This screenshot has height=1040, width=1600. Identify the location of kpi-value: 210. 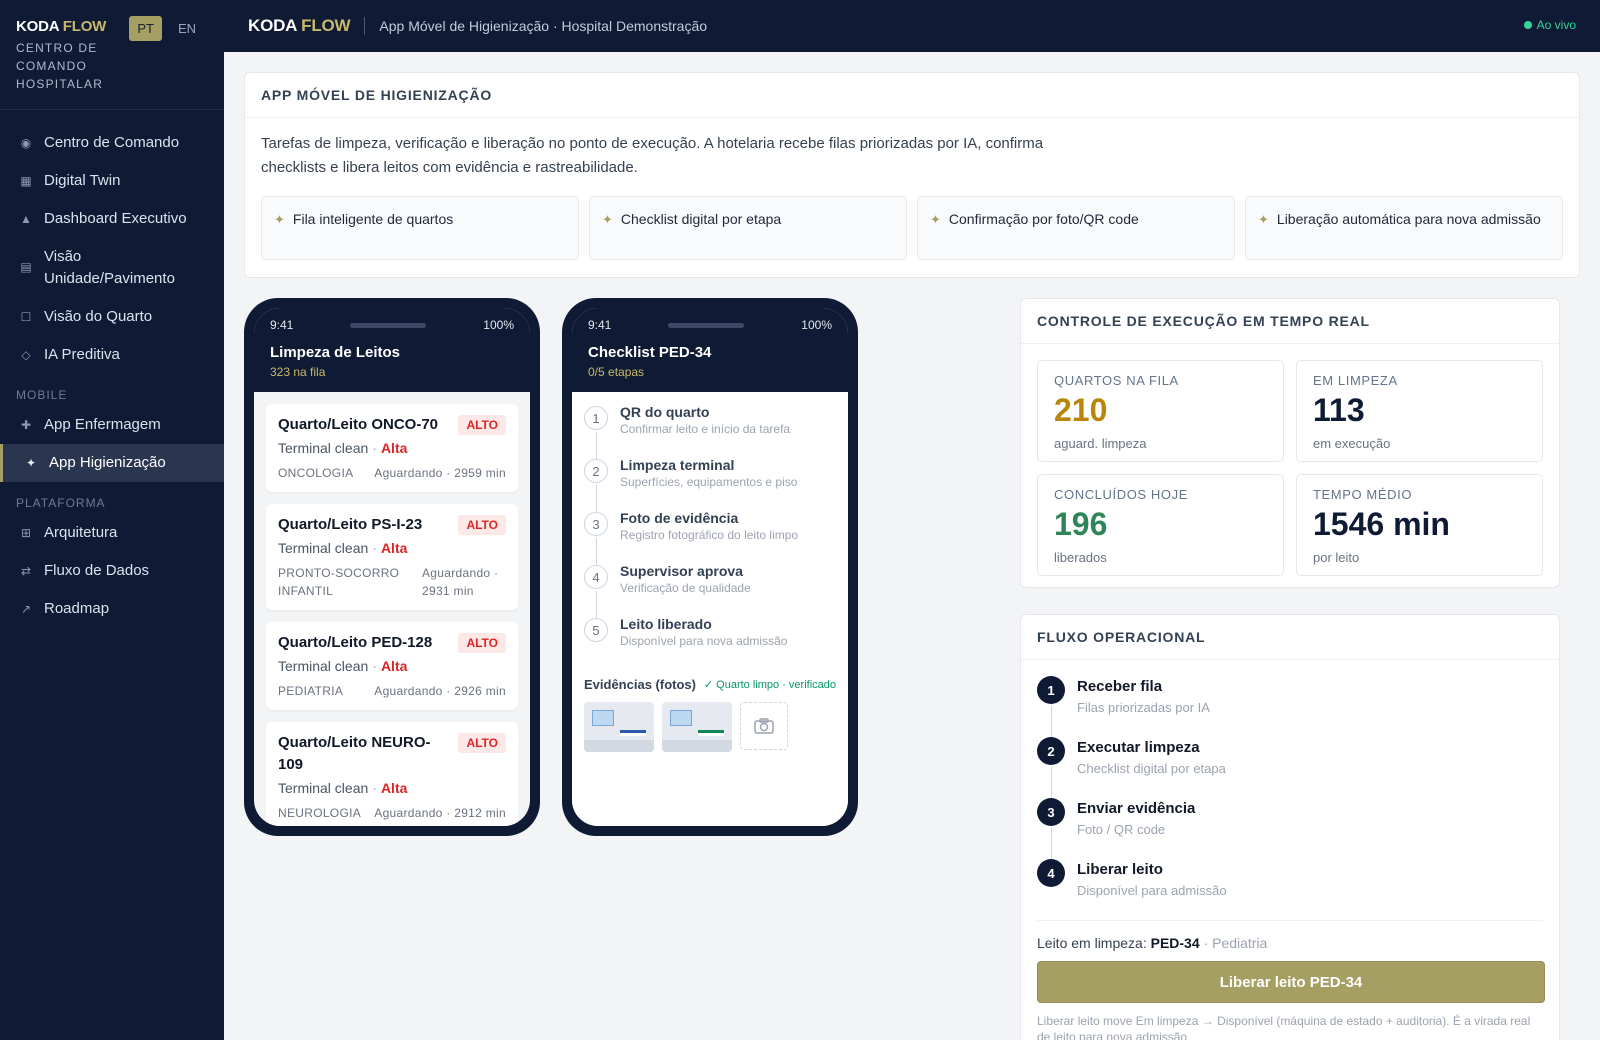
(1081, 410).